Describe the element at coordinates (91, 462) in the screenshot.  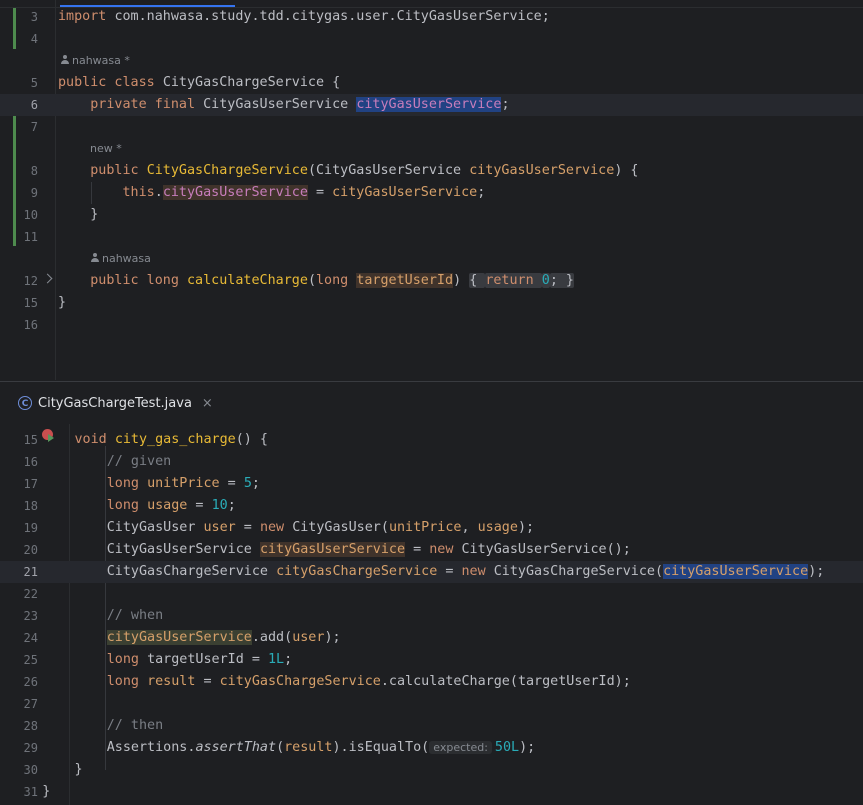
I see `code-text: // given` at that location.